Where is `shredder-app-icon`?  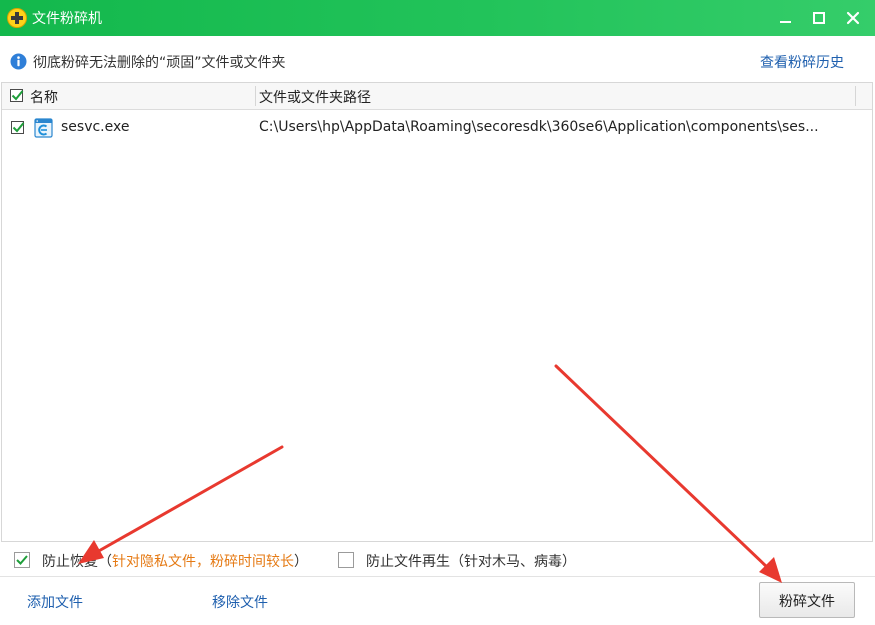
shredder-app-icon is located at coordinates (17, 18).